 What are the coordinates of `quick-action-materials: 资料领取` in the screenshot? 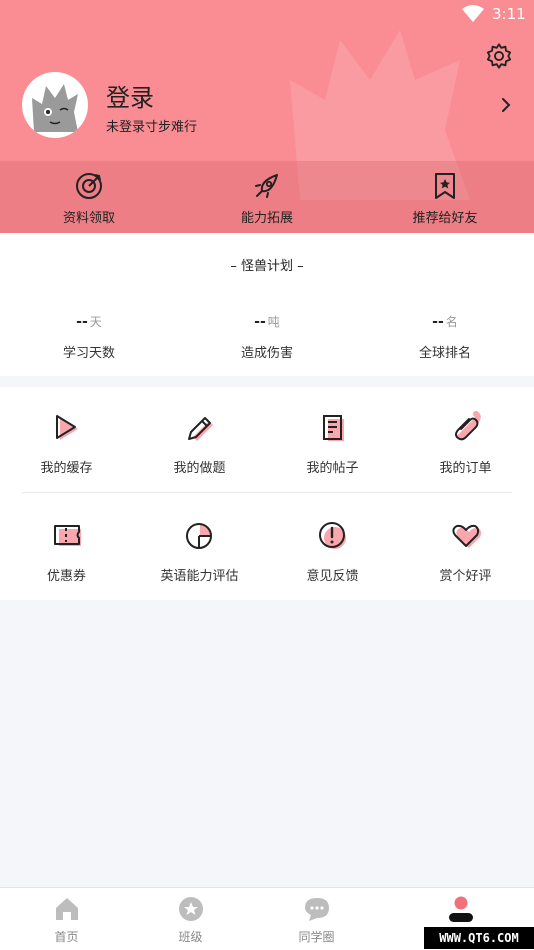 It's located at (89, 197).